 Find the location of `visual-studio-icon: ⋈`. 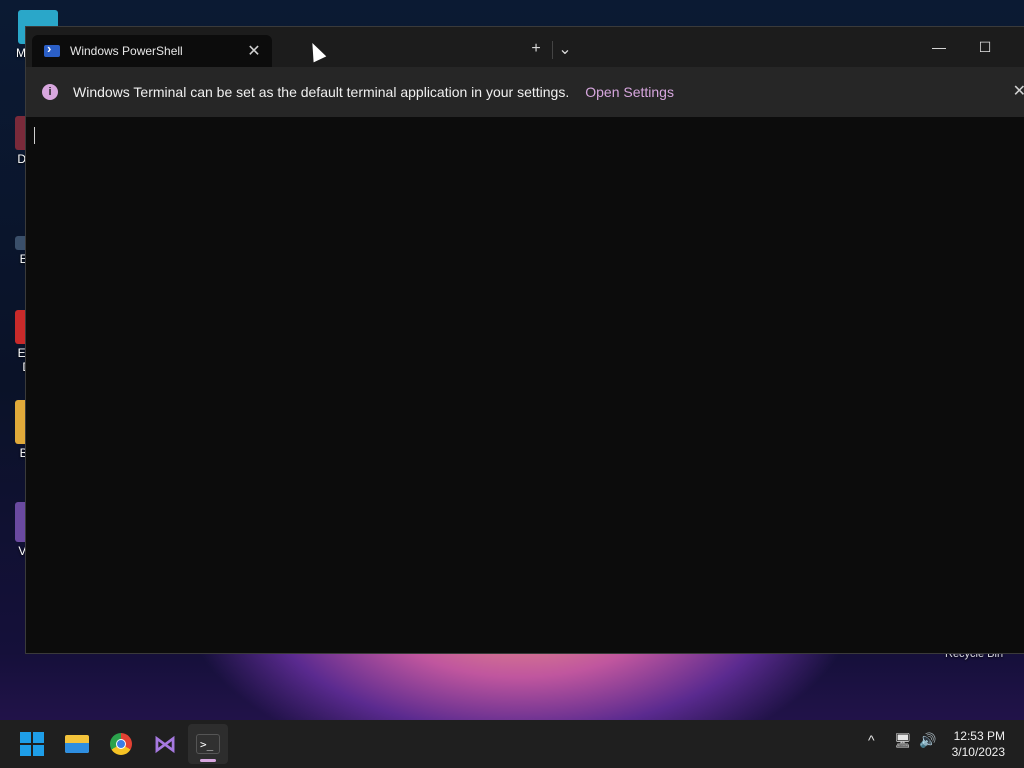

visual-studio-icon: ⋈ is located at coordinates (165, 744).